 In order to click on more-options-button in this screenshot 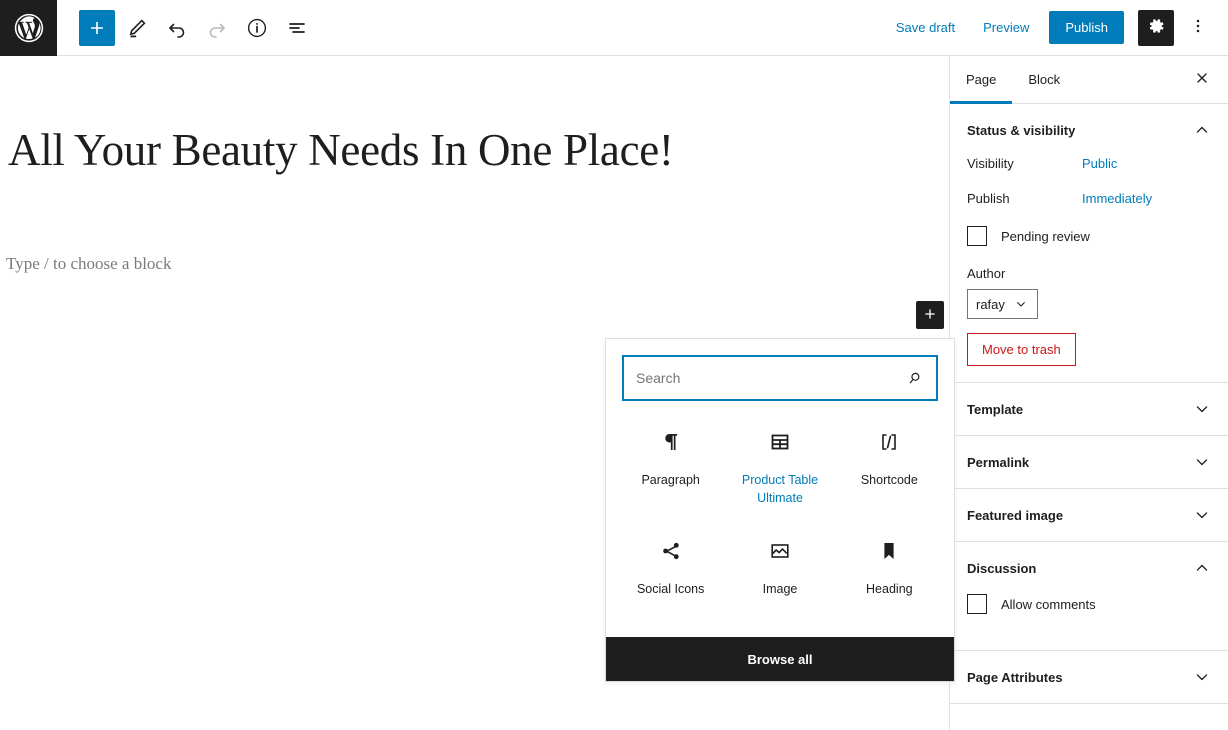, I will do `click(1198, 28)`.